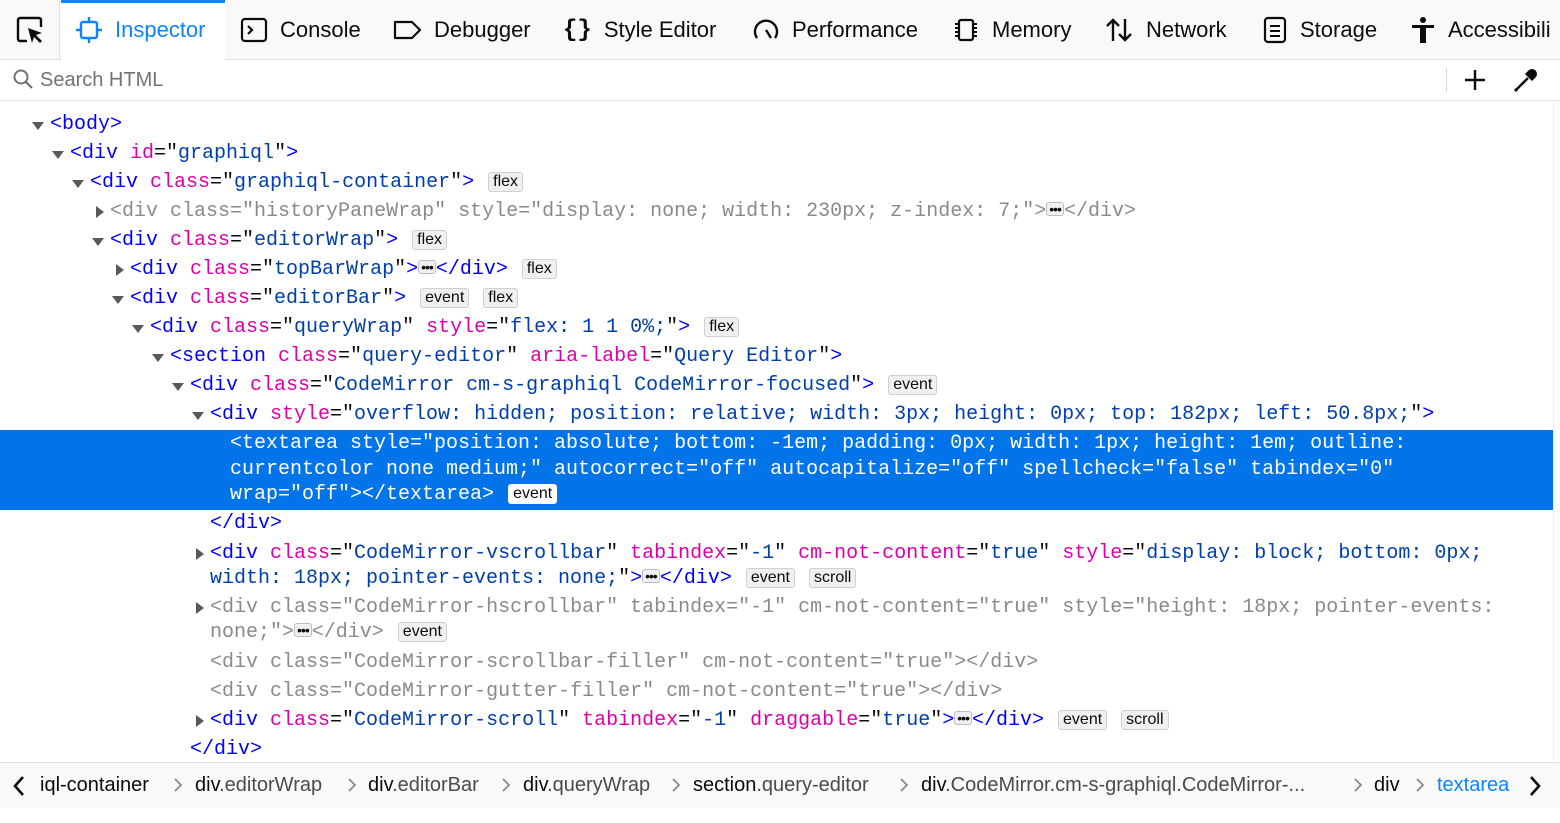 The width and height of the screenshot is (1560, 823). Describe the element at coordinates (516, 662) in the screenshot. I see `attribute-value: CodeMirror-scrollbar-filler` at that location.